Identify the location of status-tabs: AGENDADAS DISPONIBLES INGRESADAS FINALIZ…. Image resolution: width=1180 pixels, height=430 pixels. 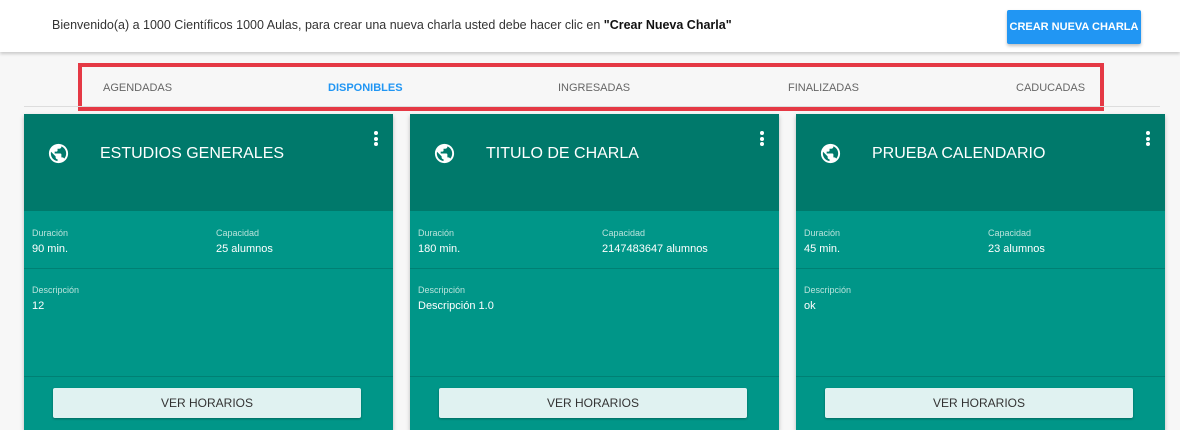
(591, 87).